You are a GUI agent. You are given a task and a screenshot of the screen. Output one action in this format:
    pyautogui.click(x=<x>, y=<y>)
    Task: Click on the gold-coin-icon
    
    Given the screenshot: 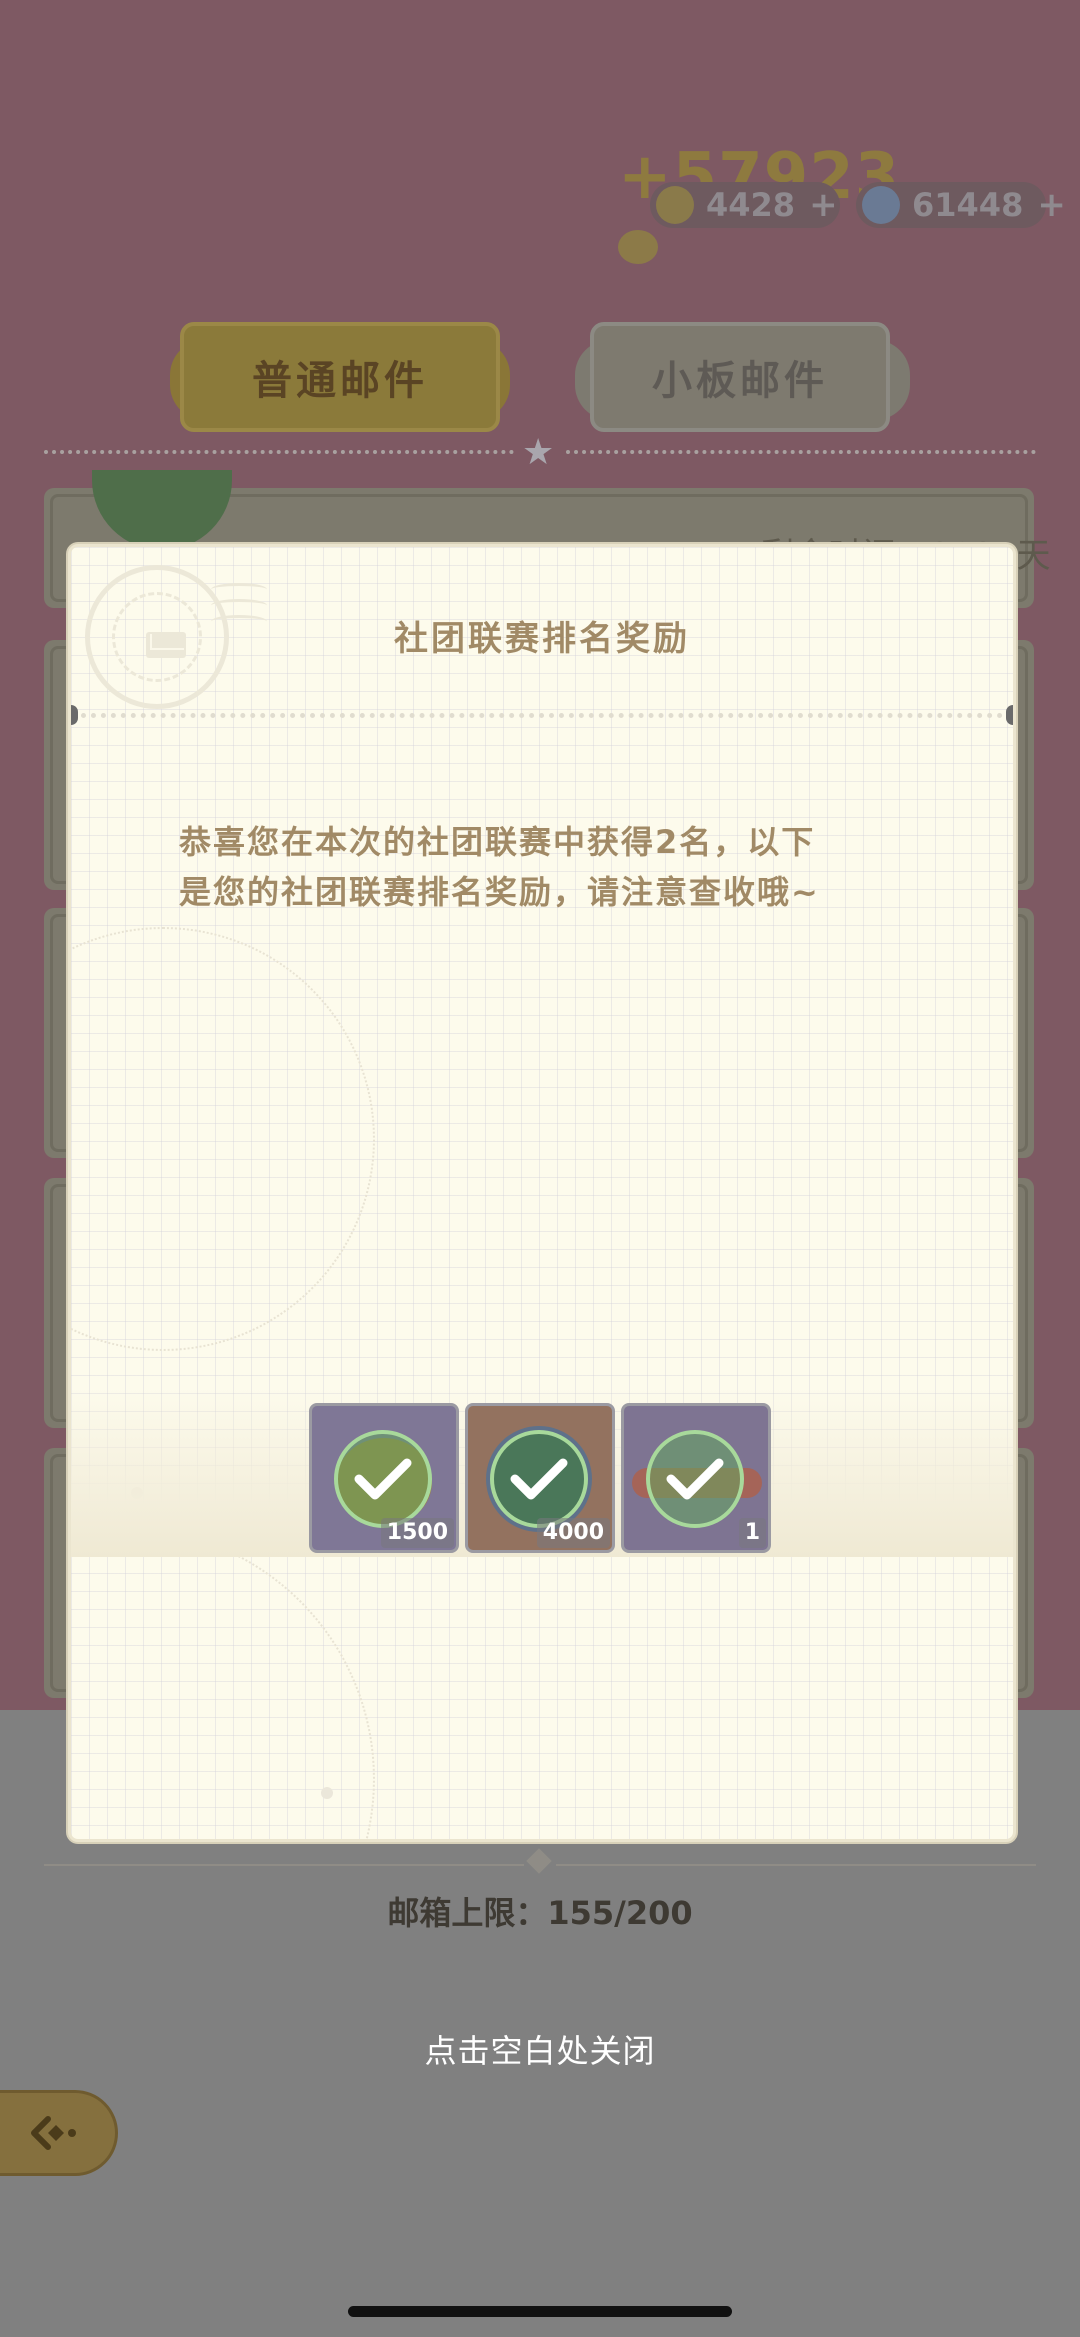 What is the action you would take?
    pyautogui.click(x=675, y=205)
    